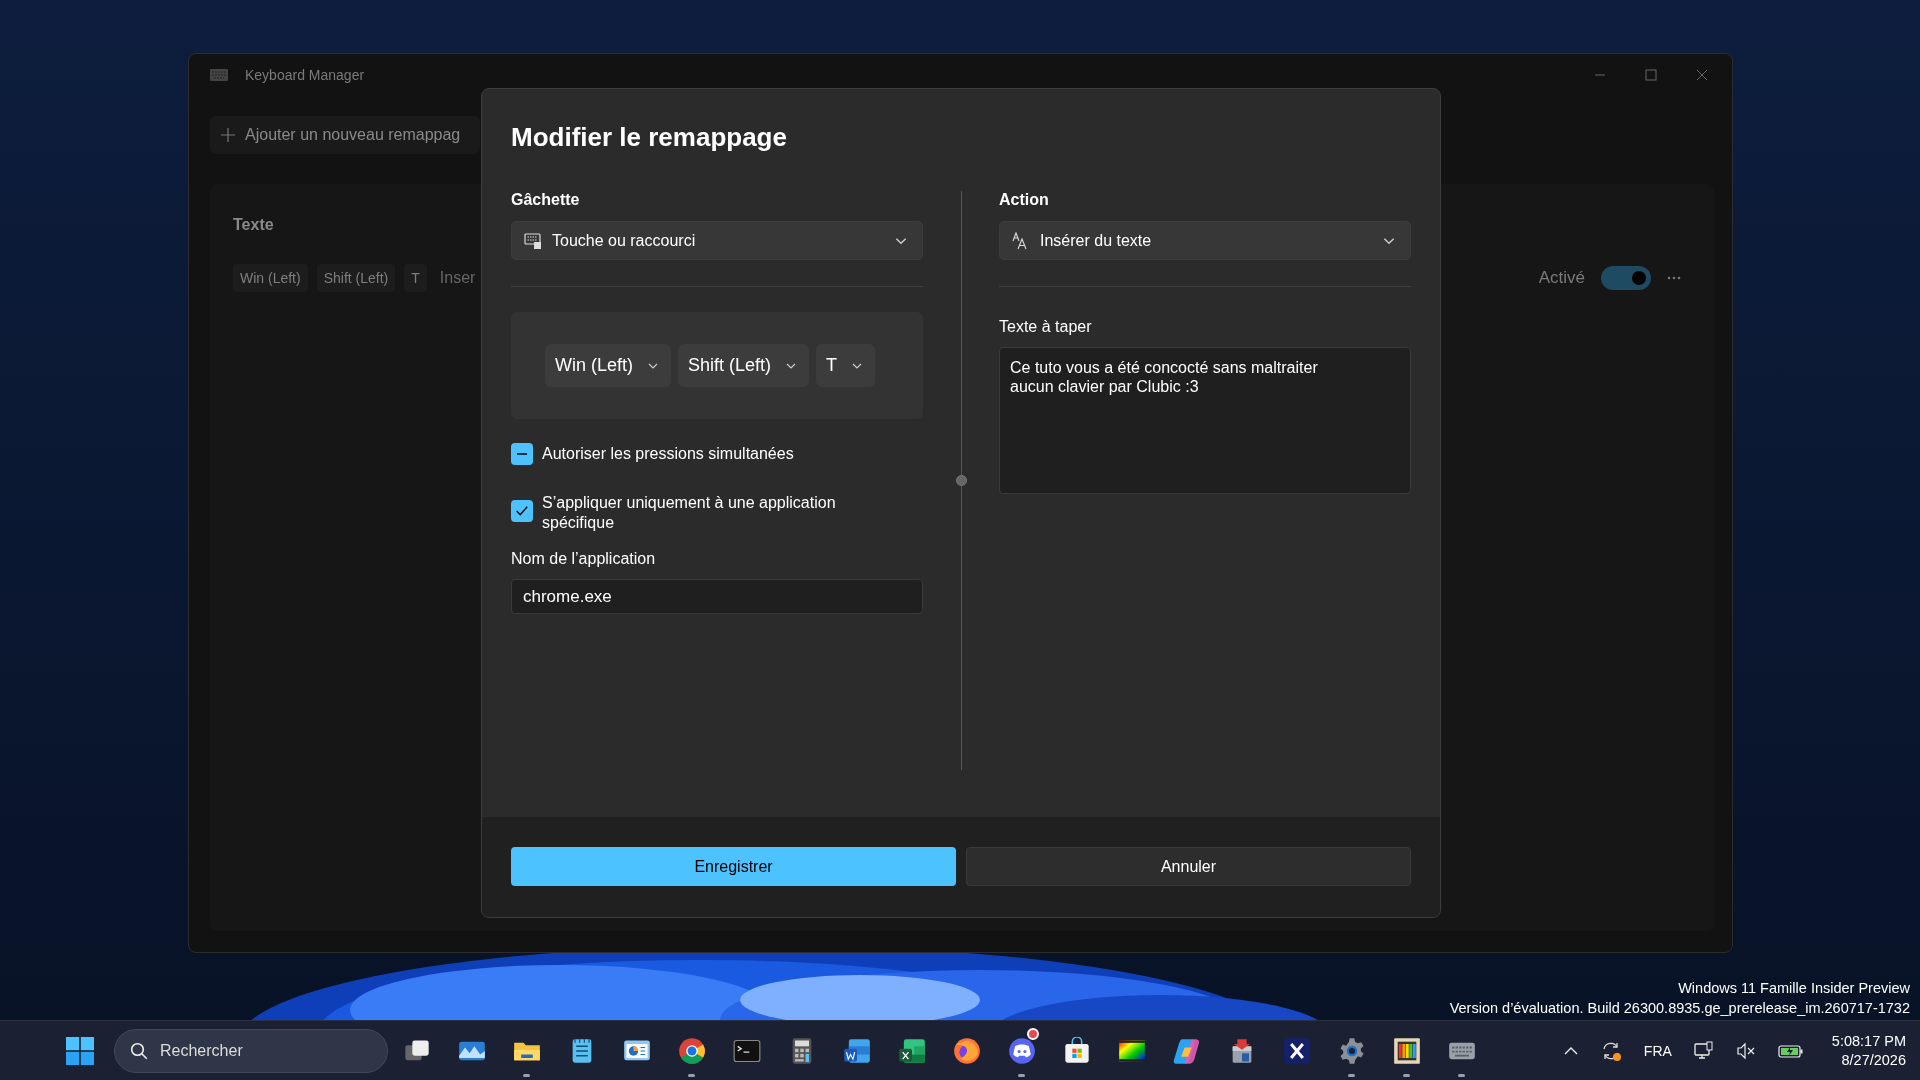 The height and width of the screenshot is (1080, 1920). I want to click on key-dropdown: Shift (Left), so click(744, 365).